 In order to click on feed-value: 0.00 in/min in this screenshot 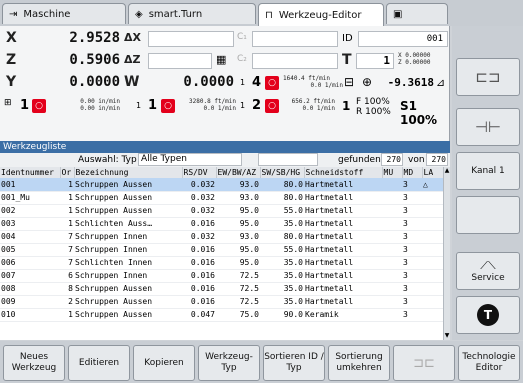, I will do `click(100, 101)`.